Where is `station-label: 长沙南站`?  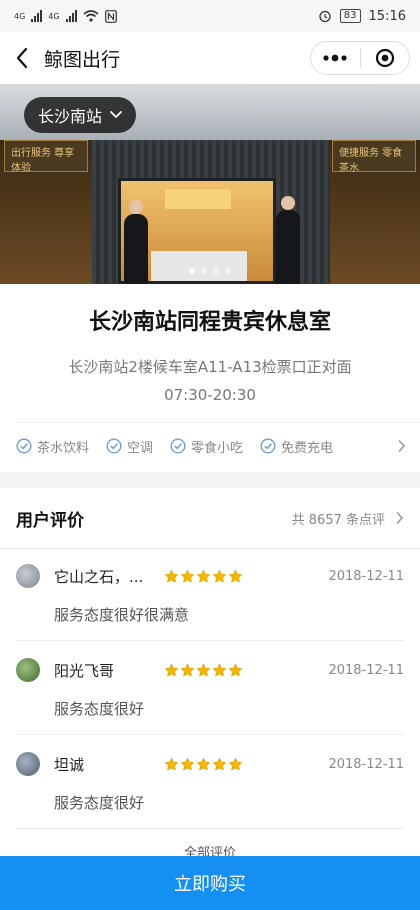
station-label: 长沙南站 is located at coordinates (70, 116).